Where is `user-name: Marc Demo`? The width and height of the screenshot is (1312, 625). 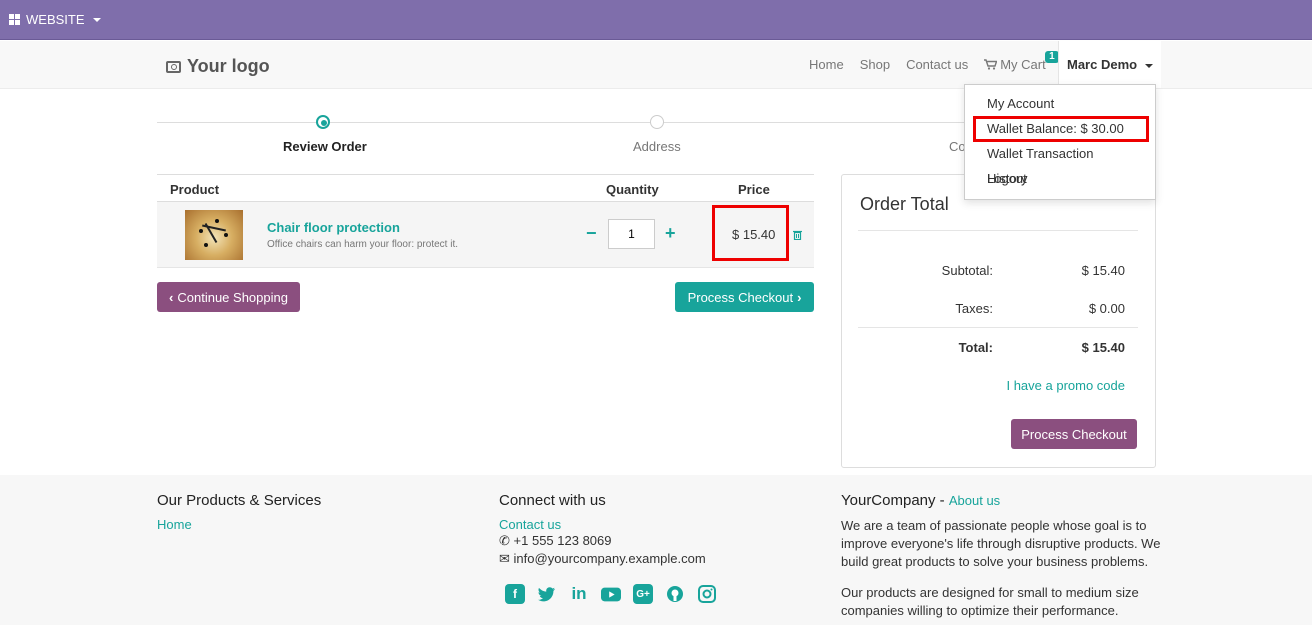 user-name: Marc Demo is located at coordinates (1102, 64).